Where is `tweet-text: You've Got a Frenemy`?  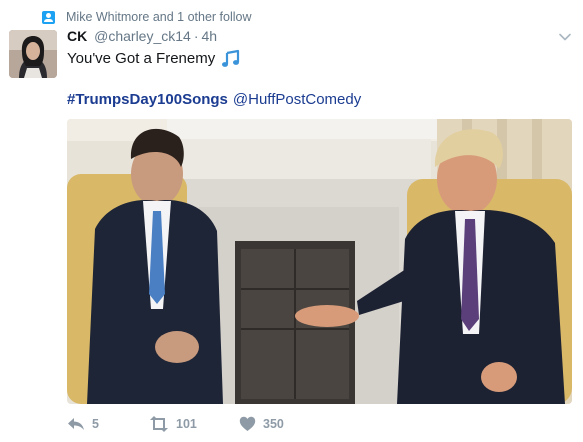
tweet-text: You've Got a Frenemy is located at coordinates (154, 59).